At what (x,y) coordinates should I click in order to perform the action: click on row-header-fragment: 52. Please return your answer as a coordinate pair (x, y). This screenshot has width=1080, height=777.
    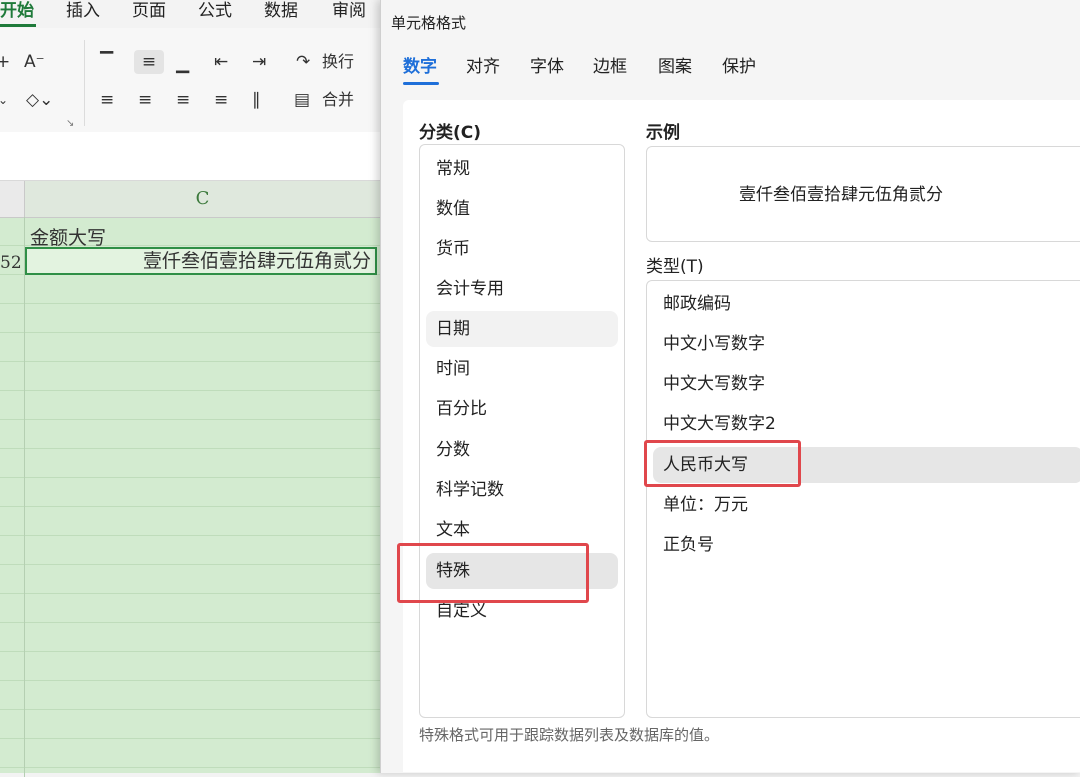
    Looking at the image, I should click on (11, 263).